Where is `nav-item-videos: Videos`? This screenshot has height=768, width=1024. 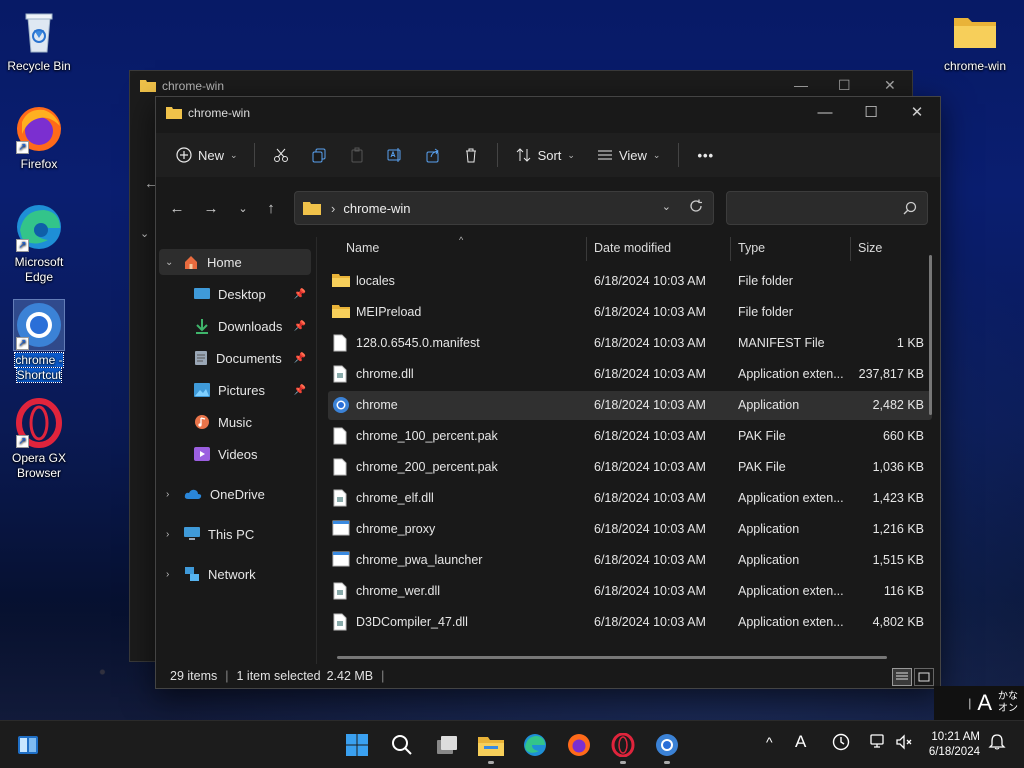 nav-item-videos: Videos is located at coordinates (253, 454).